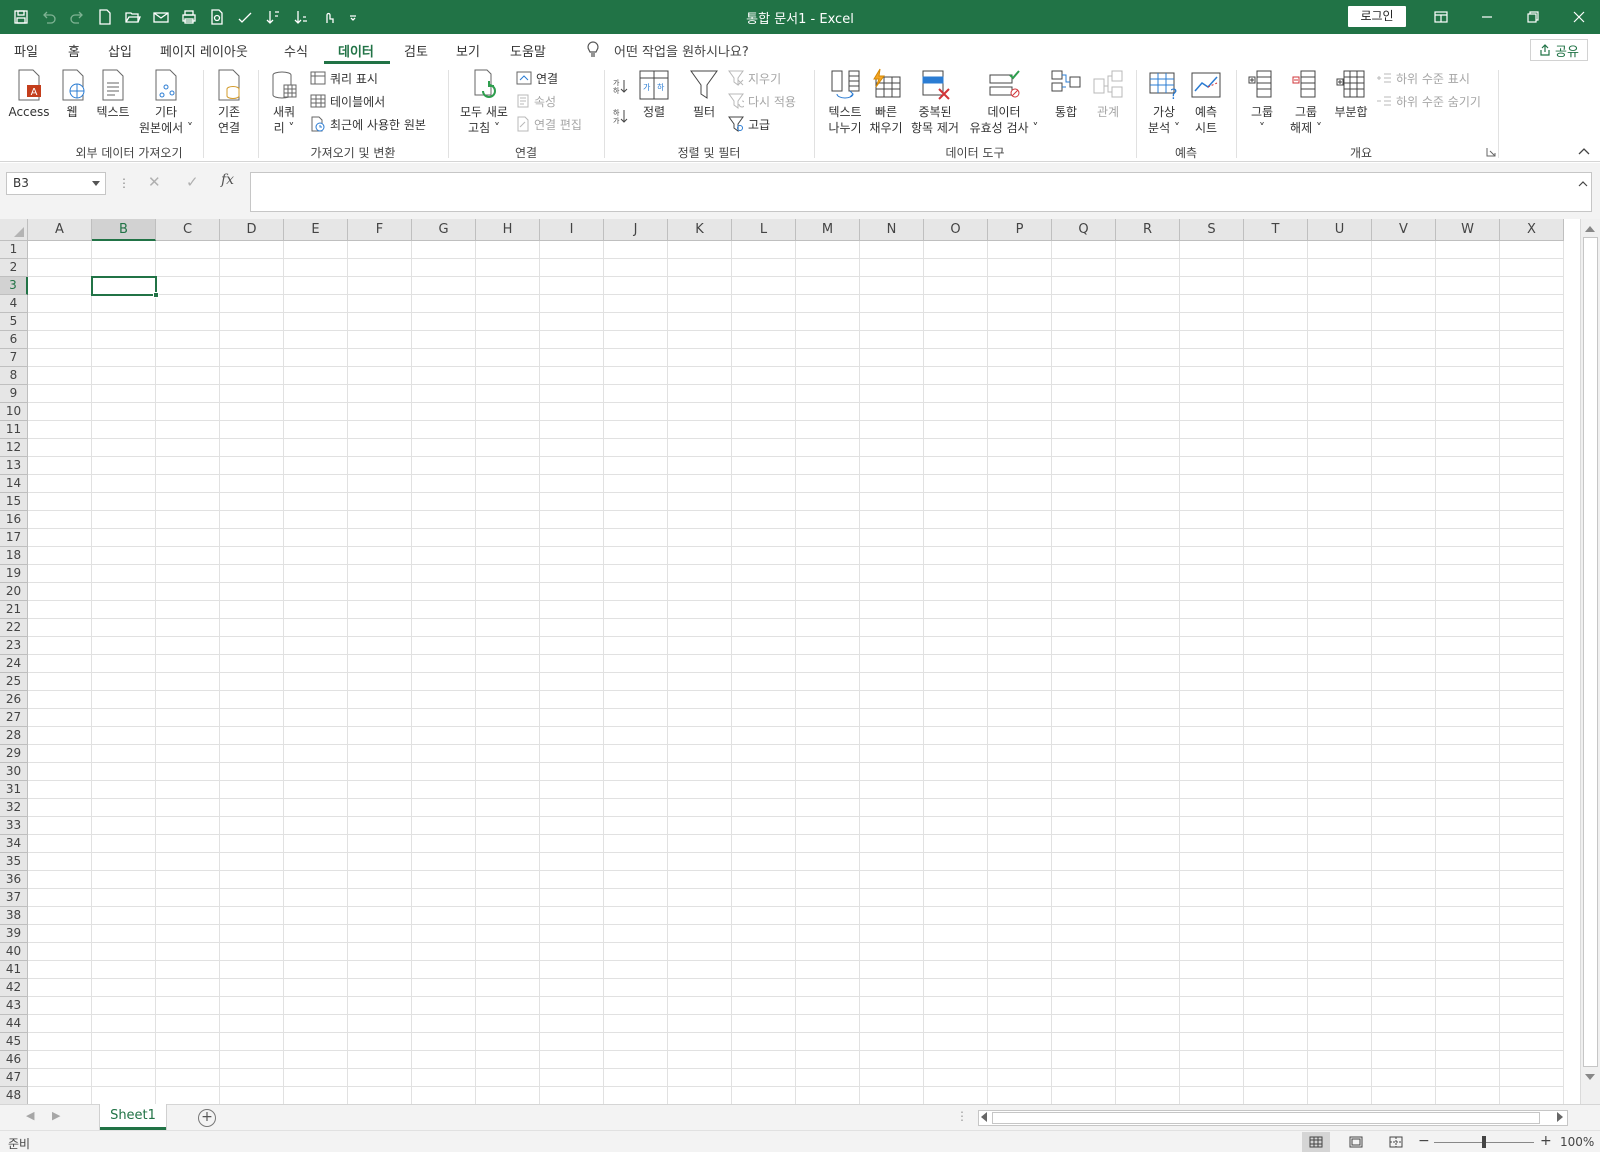  Describe the element at coordinates (14, 664) in the screenshot. I see `row-header-24: 24` at that location.